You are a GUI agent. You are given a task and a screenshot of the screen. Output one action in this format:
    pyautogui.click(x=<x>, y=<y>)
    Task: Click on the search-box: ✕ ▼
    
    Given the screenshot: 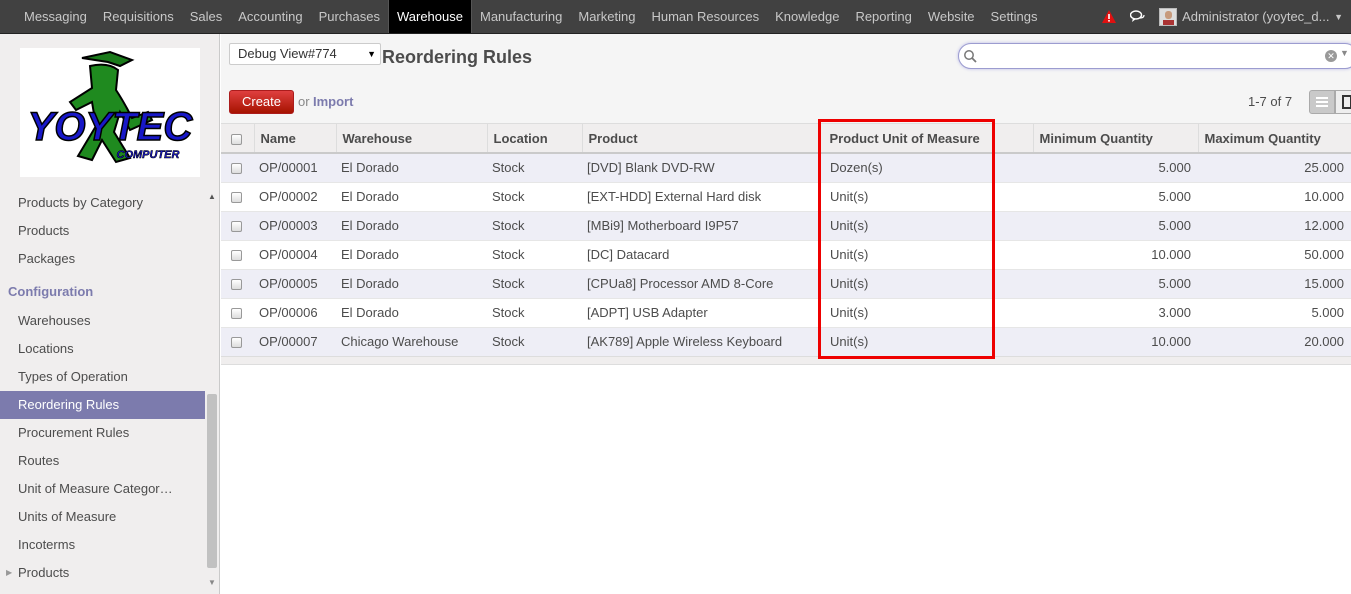 What is the action you would take?
    pyautogui.click(x=1154, y=56)
    